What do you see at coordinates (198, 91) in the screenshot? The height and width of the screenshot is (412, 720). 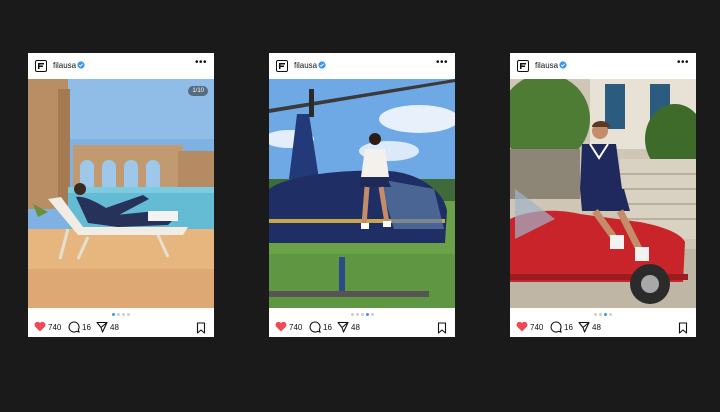 I see `image-counter: 1/10` at bounding box center [198, 91].